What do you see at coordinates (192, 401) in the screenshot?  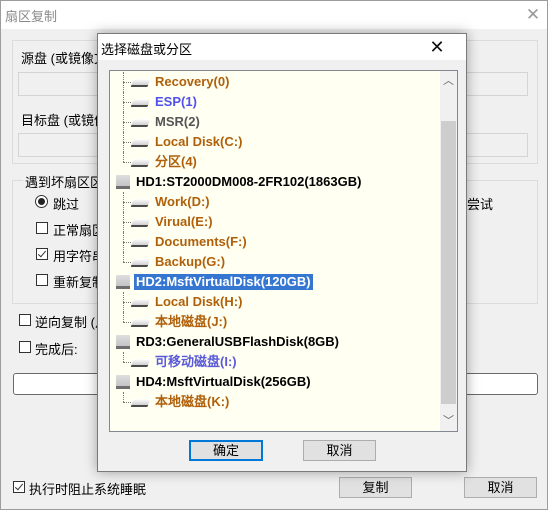 I see `tree-item-label: 本地磁盘(K:)` at bounding box center [192, 401].